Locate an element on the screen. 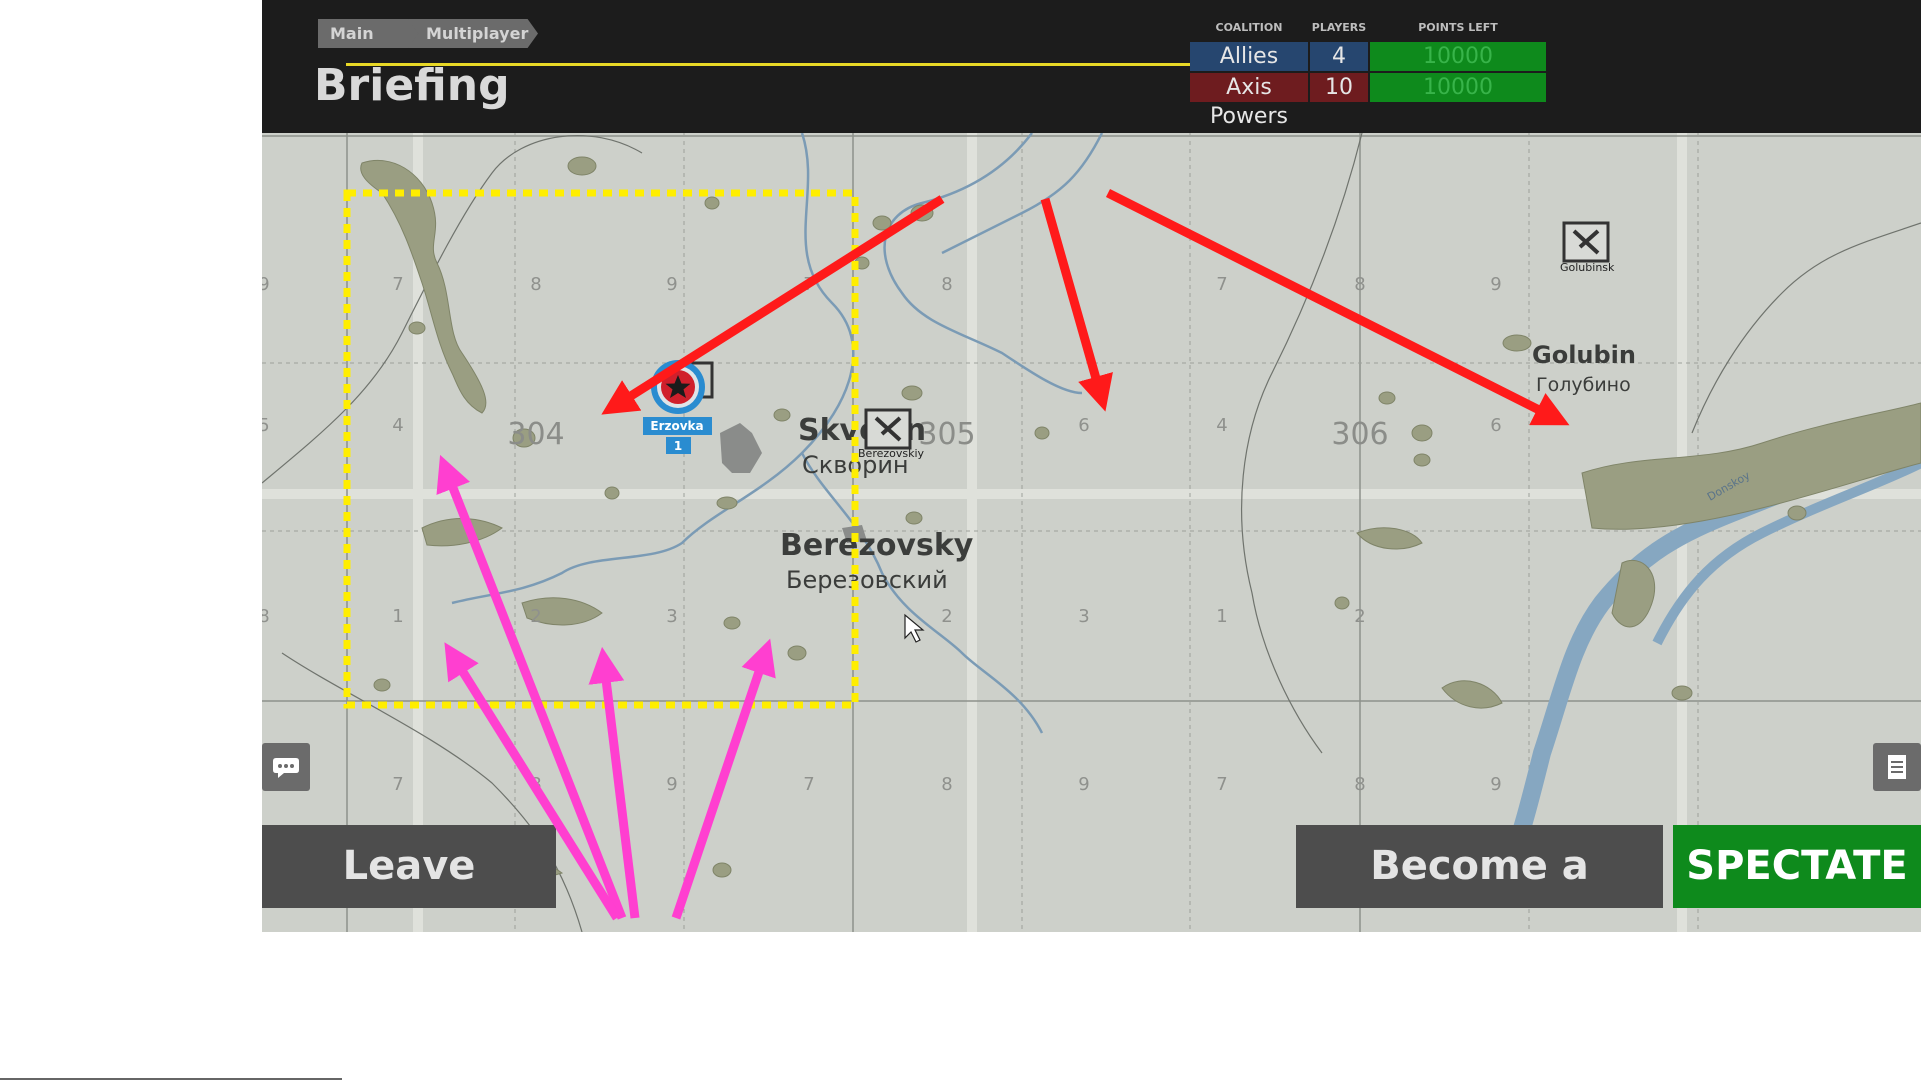 This screenshot has width=1921, height=1081. points-allies: 10000 is located at coordinates (1458, 56).